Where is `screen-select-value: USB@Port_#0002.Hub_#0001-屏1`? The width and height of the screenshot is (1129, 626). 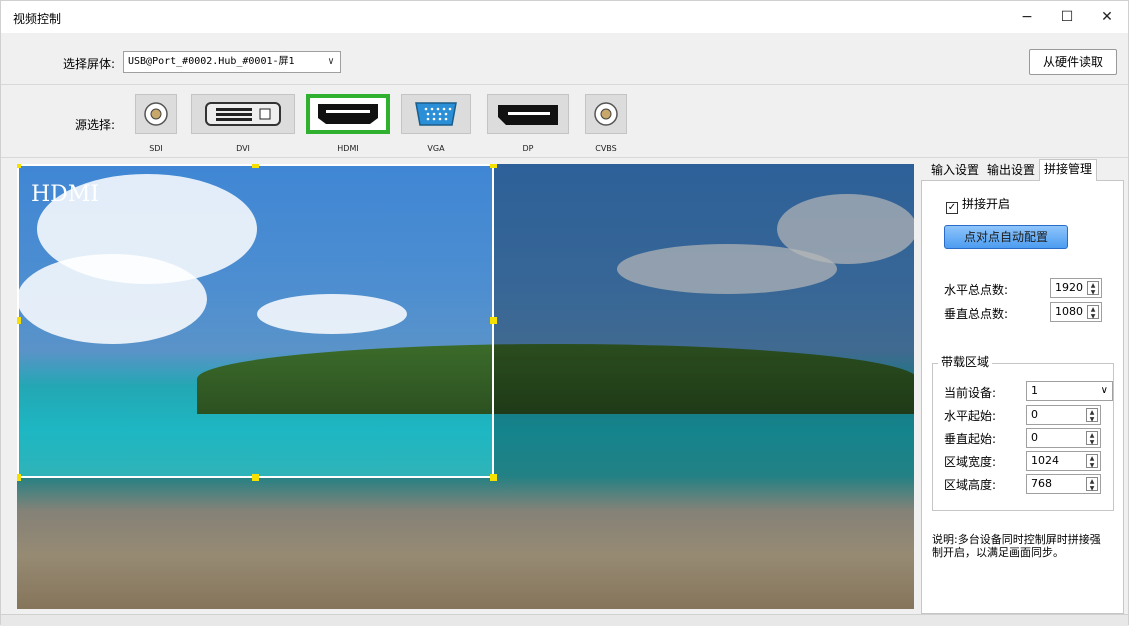 screen-select-value: USB@Port_#0002.Hub_#0001-屏1 is located at coordinates (211, 61).